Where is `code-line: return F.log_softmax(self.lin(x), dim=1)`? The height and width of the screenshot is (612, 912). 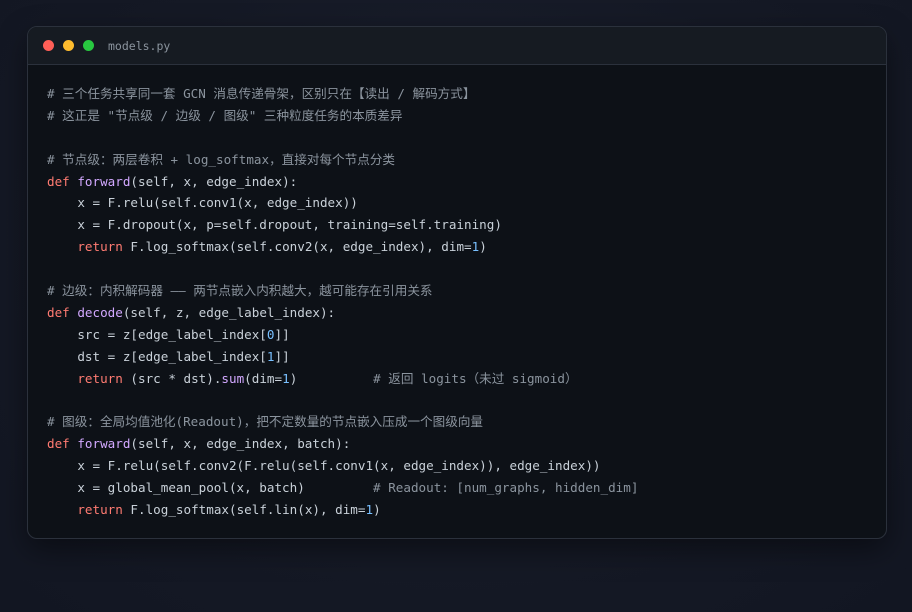
code-line: return F.log_softmax(self.lin(x), dim=1) is located at coordinates (342, 510).